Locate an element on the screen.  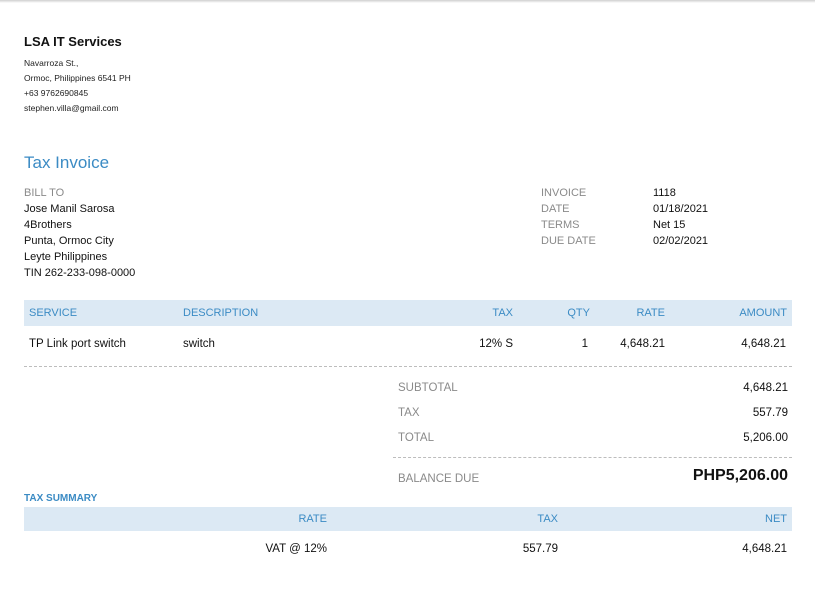
total-label: TOTAL is located at coordinates (416, 438).